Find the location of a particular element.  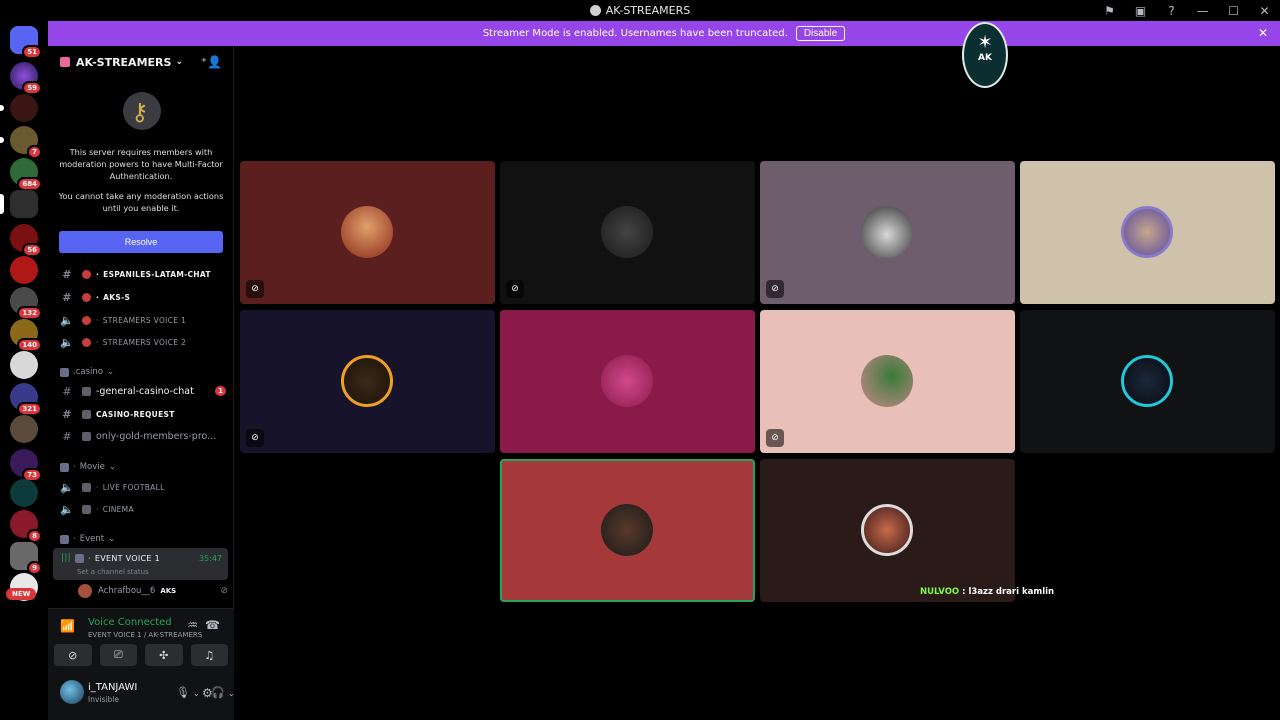

maximize-button: ☐ is located at coordinates (1233, 11).